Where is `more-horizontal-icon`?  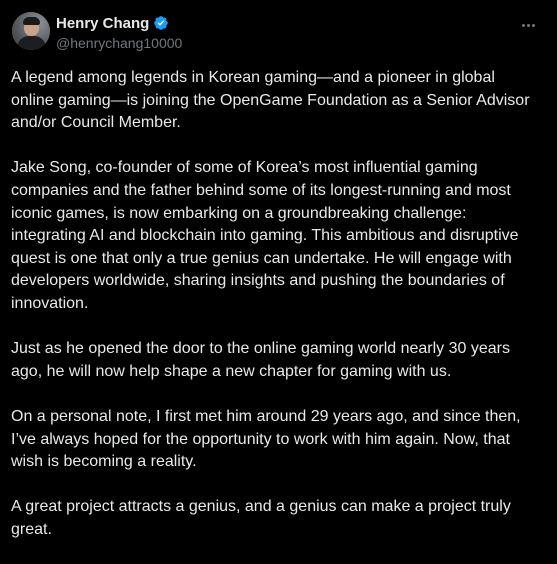
more-horizontal-icon is located at coordinates (528, 25).